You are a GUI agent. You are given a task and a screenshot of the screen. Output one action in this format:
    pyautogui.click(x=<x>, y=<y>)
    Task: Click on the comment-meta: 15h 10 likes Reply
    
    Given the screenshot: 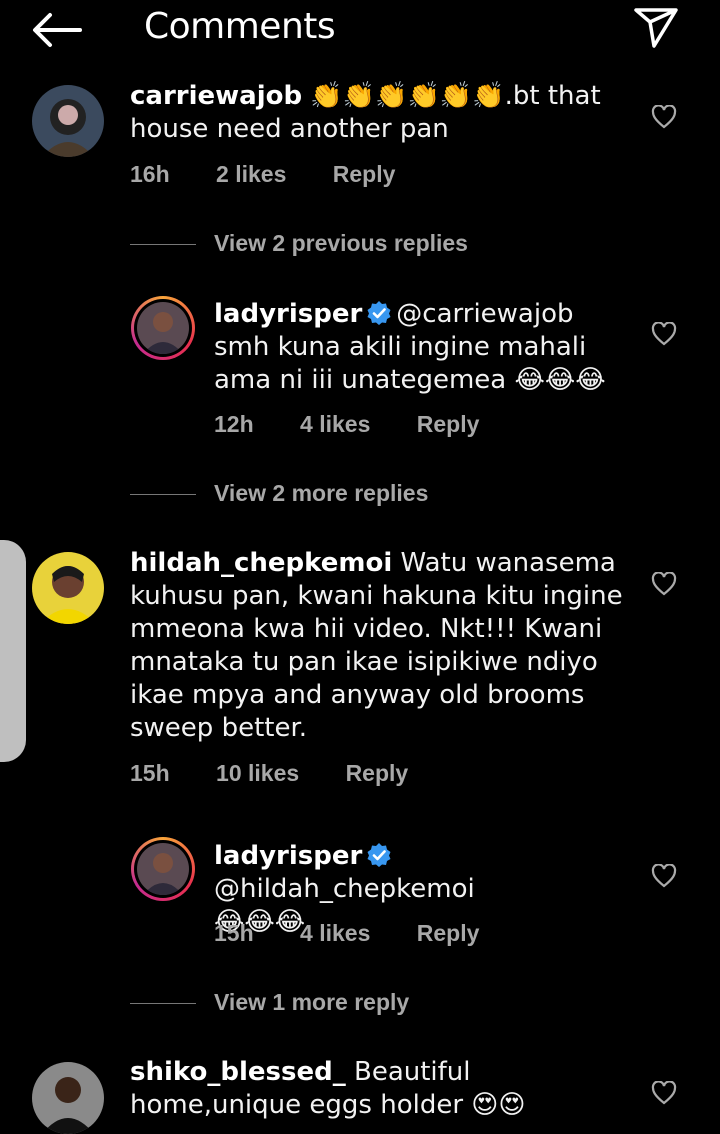 What is the action you would take?
    pyautogui.click(x=289, y=773)
    